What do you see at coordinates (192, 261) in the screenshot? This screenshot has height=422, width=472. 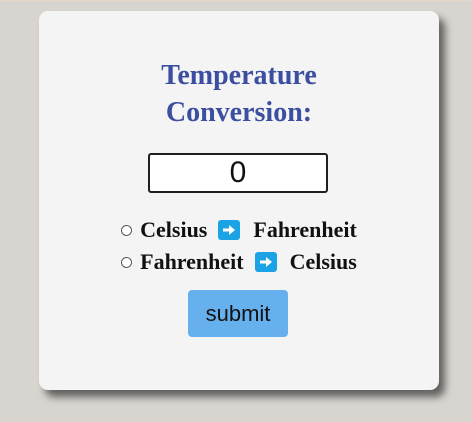 I see `option-from-label: Fahrenheit` at bounding box center [192, 261].